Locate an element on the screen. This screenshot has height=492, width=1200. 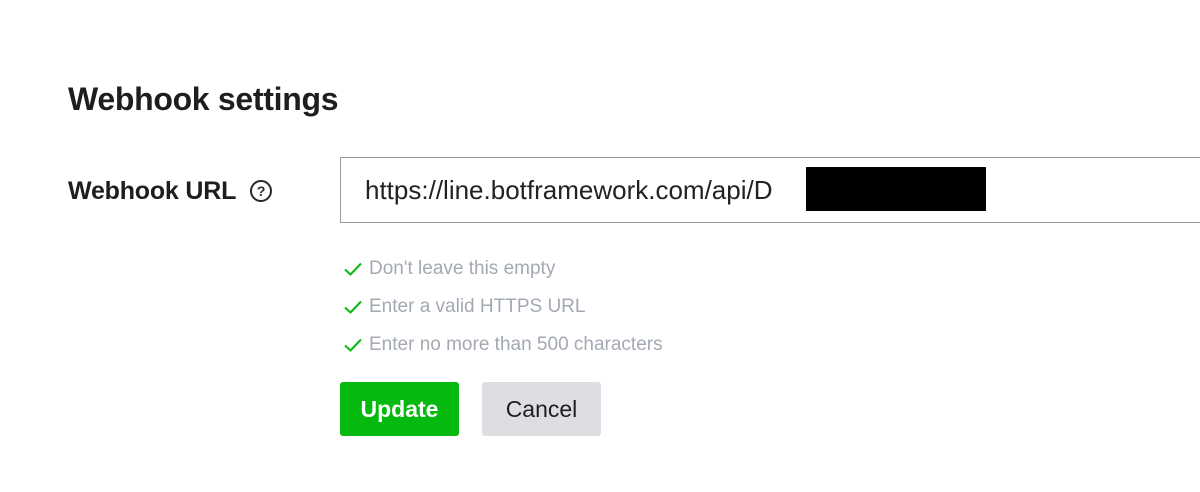
validation-rule: Enter a valid HTTPS URL is located at coordinates (503, 307).